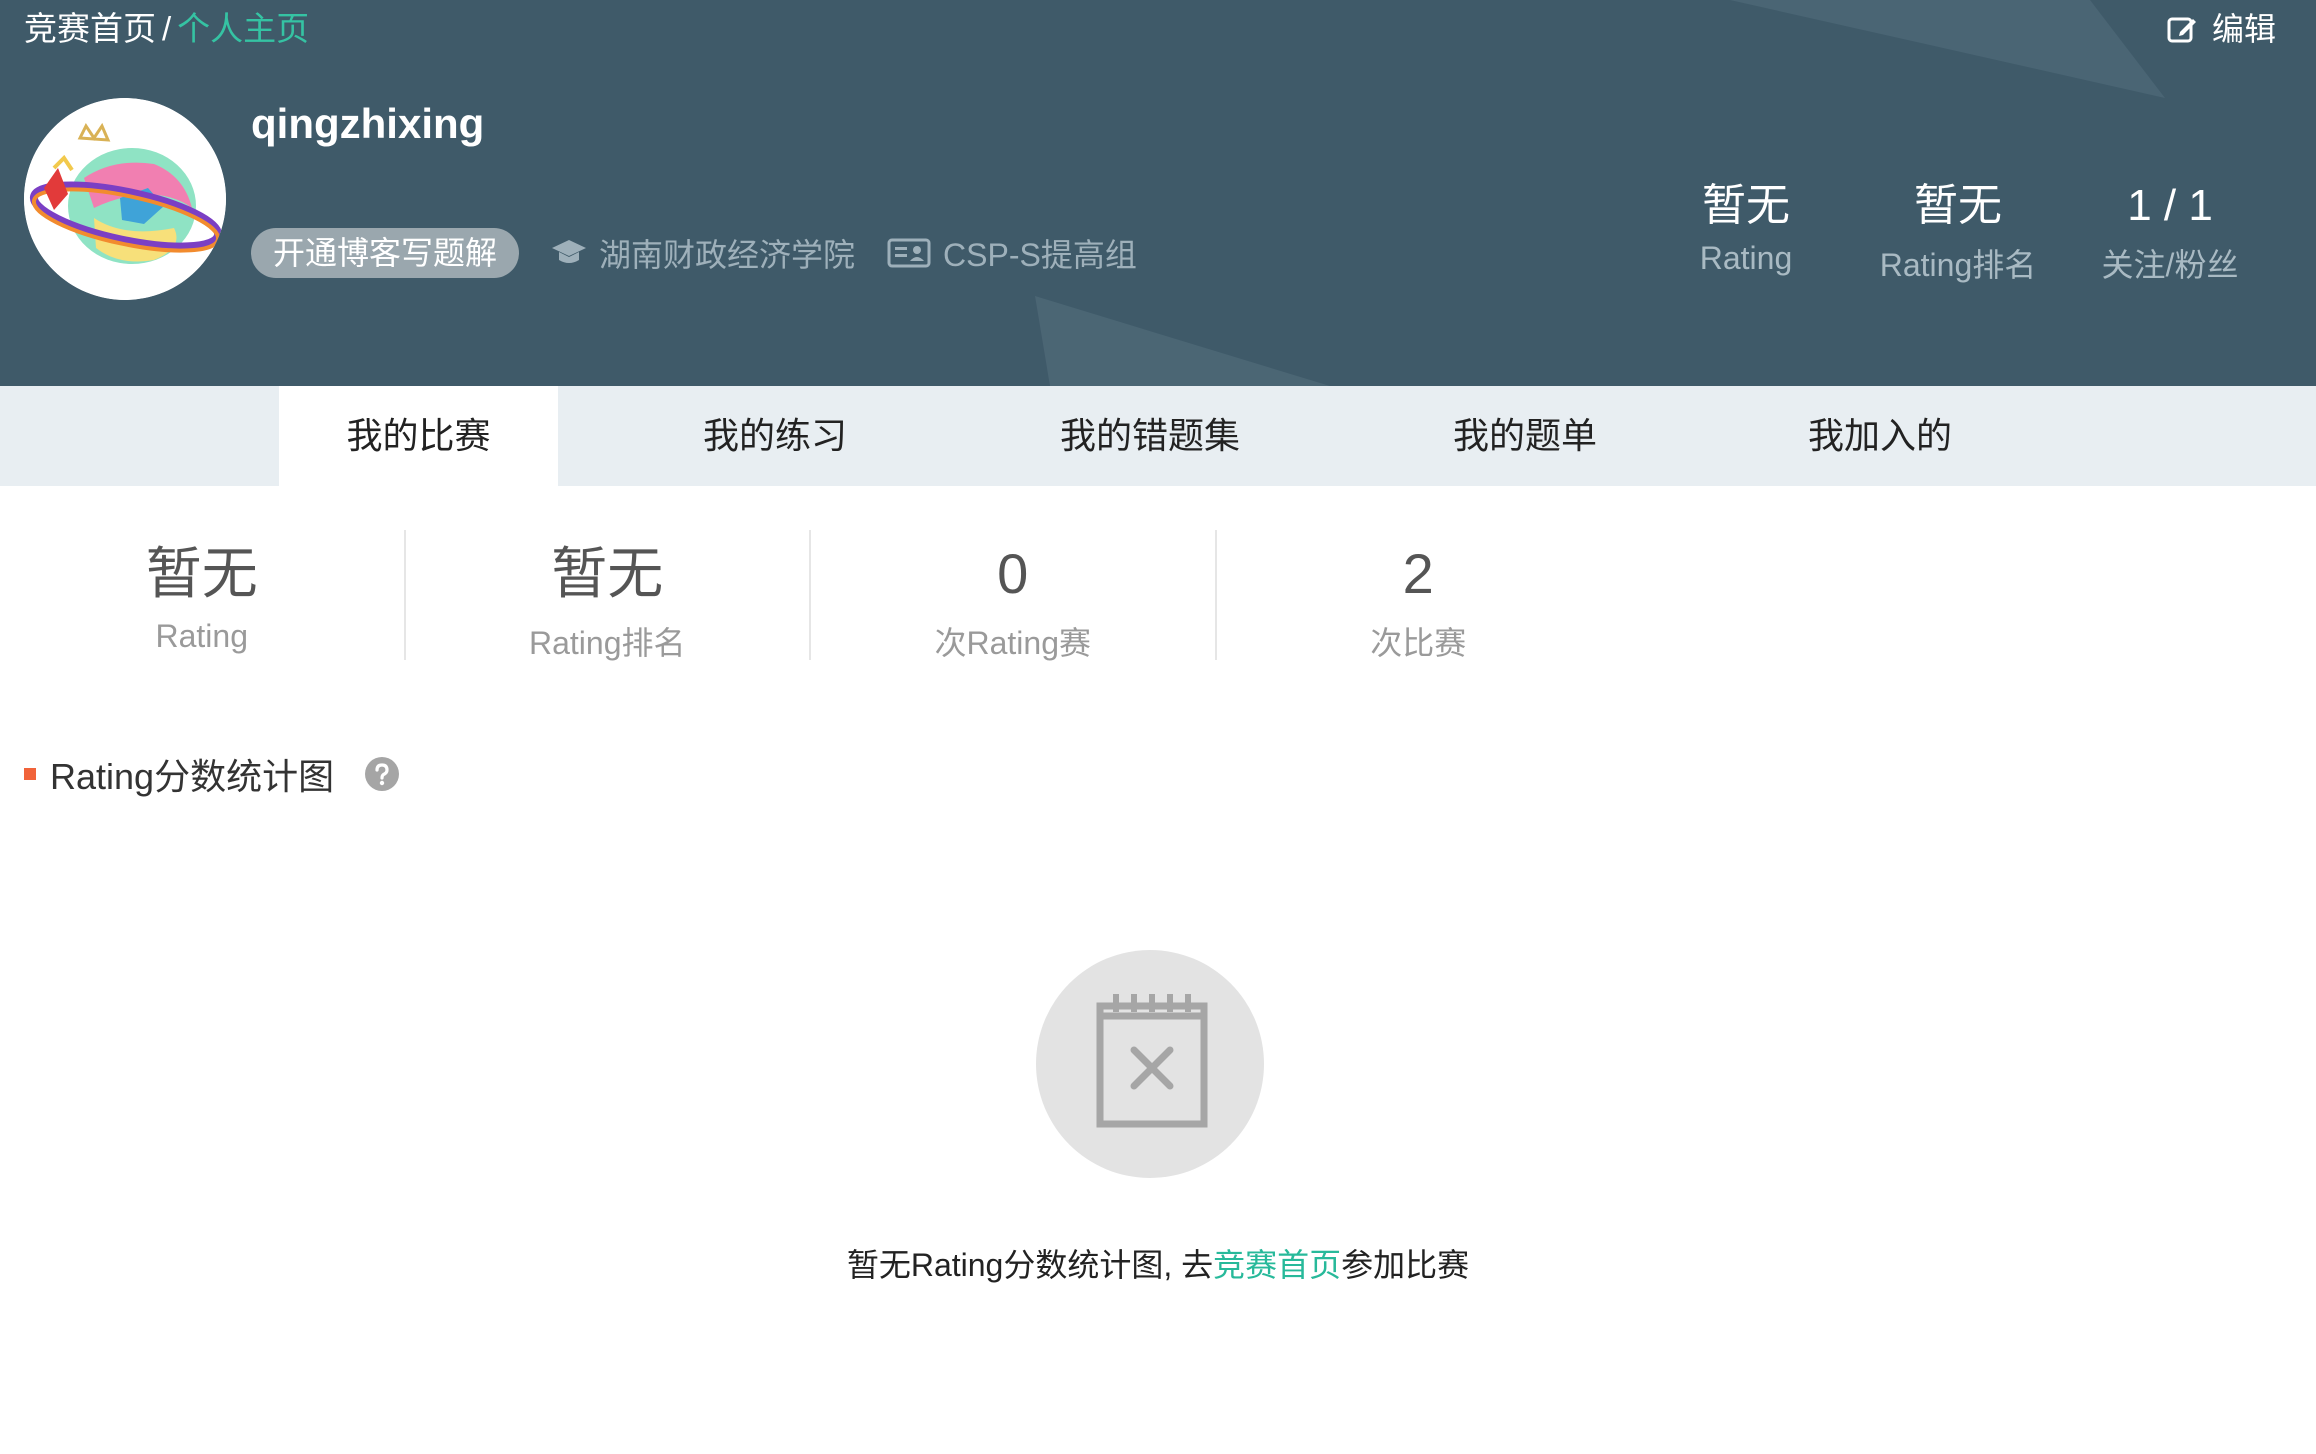 The image size is (2316, 1454). Describe the element at coordinates (1040, 255) in the screenshot. I see `group-name: CSP-S提高组` at that location.